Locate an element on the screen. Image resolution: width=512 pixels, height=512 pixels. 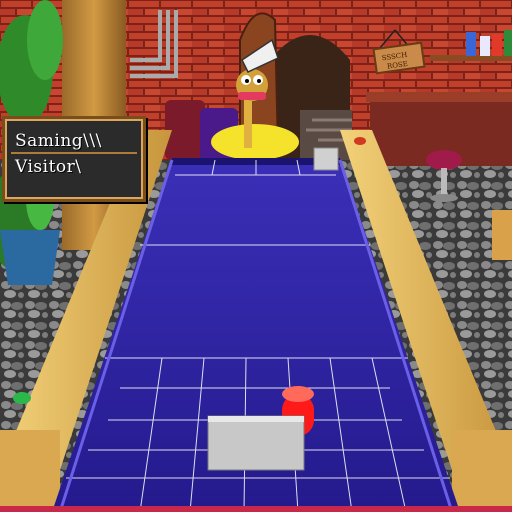
table-bottom-edge is located at coordinates (256, 509).